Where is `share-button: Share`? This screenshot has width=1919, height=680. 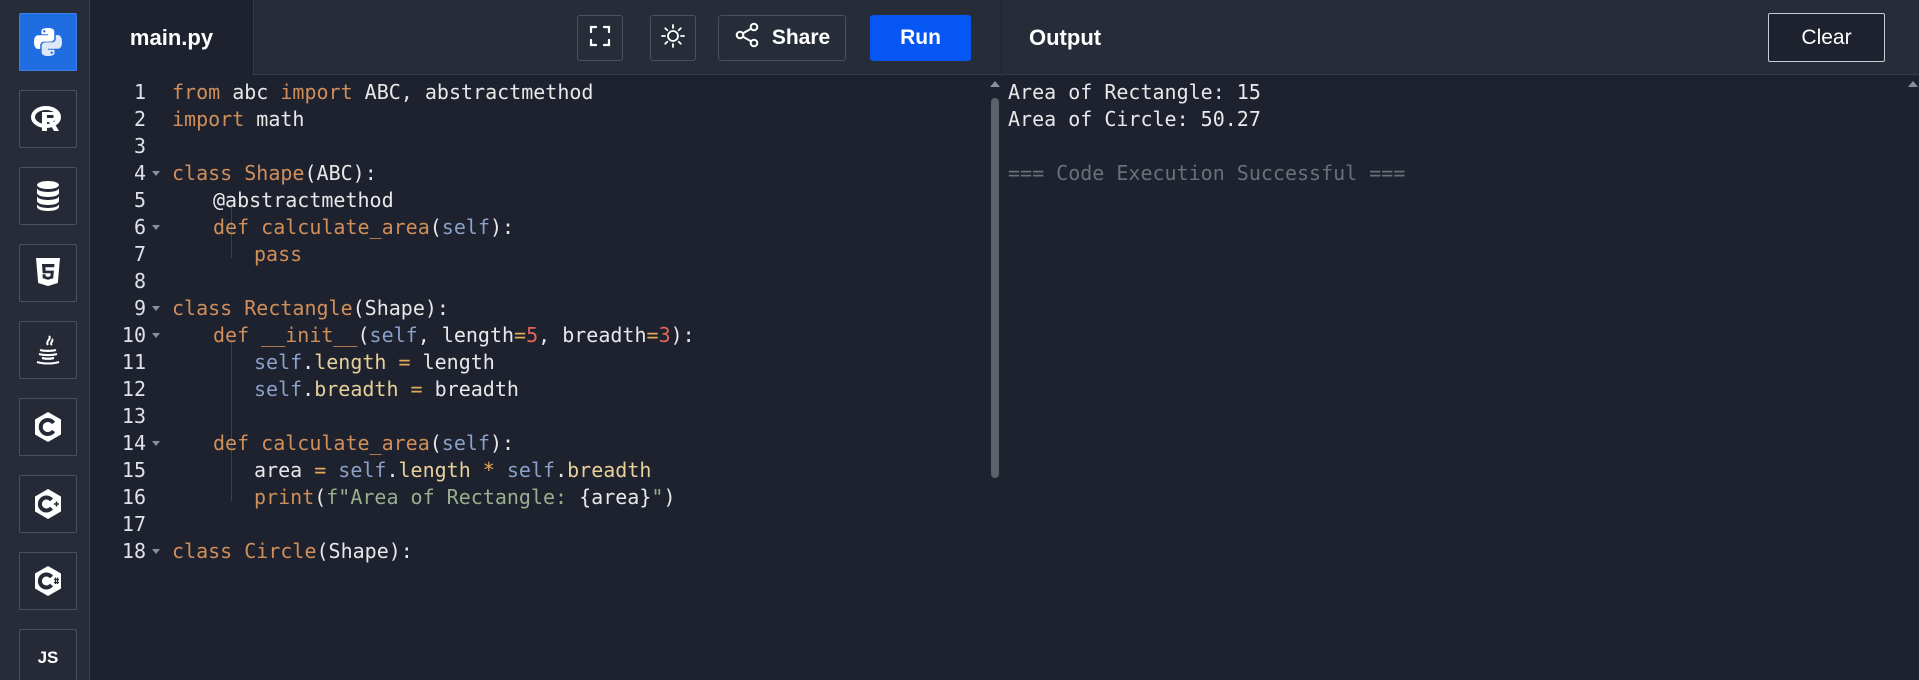
share-button: Share is located at coordinates (782, 38).